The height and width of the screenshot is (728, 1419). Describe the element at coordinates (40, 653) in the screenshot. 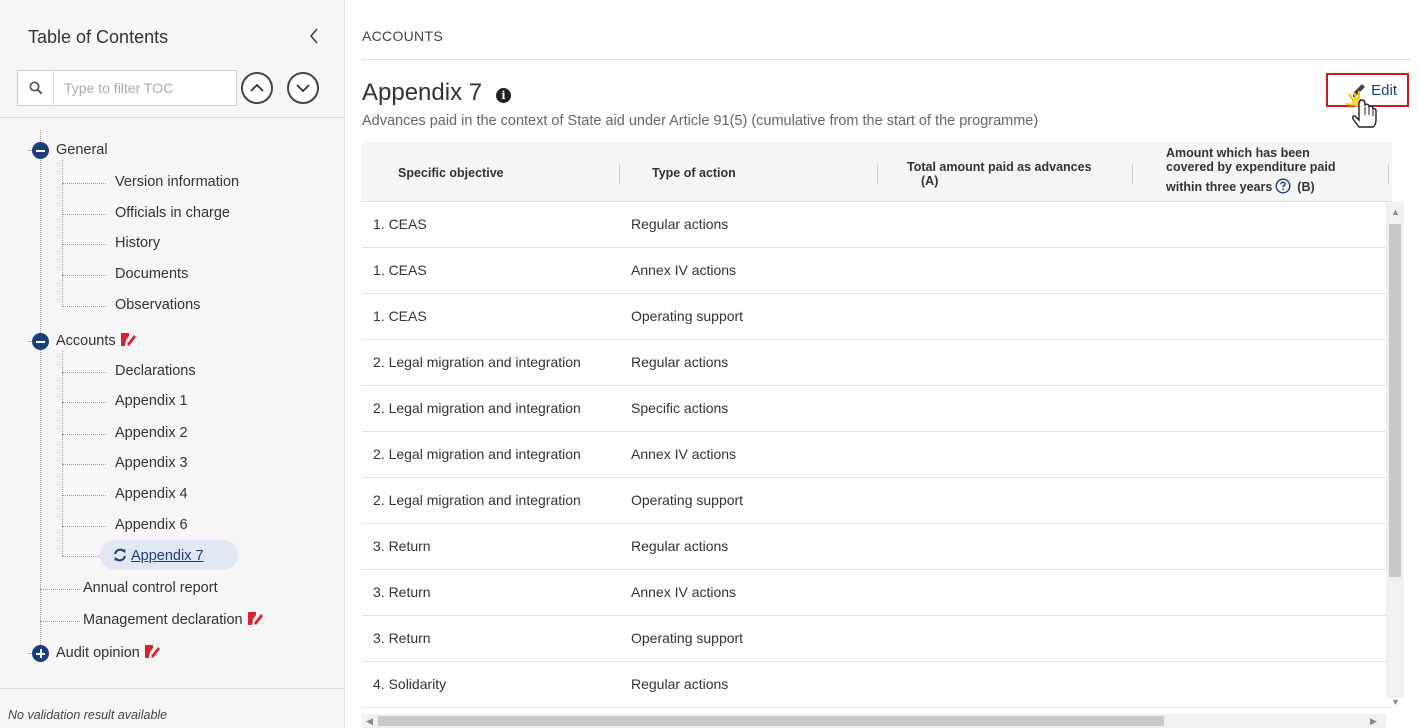

I see `expand-audit-opinion-toggle` at that location.